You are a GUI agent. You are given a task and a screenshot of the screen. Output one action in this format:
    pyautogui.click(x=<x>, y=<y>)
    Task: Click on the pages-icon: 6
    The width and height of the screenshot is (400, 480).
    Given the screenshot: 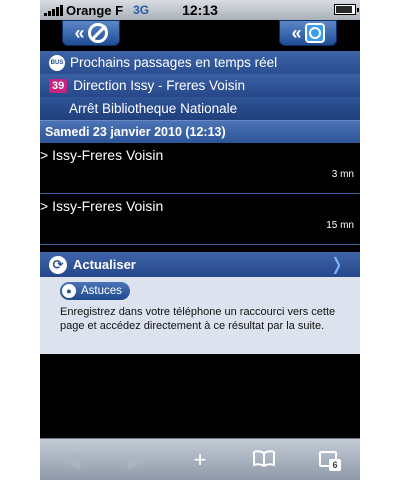 What is the action you would take?
    pyautogui.click(x=330, y=460)
    